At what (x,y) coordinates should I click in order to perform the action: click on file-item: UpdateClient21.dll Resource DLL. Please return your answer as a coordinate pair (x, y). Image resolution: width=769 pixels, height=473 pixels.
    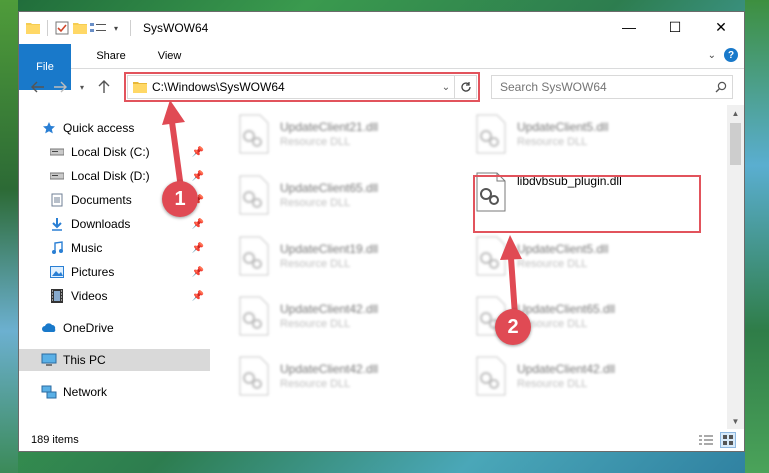
    Looking at the image, I should click on (341, 134).